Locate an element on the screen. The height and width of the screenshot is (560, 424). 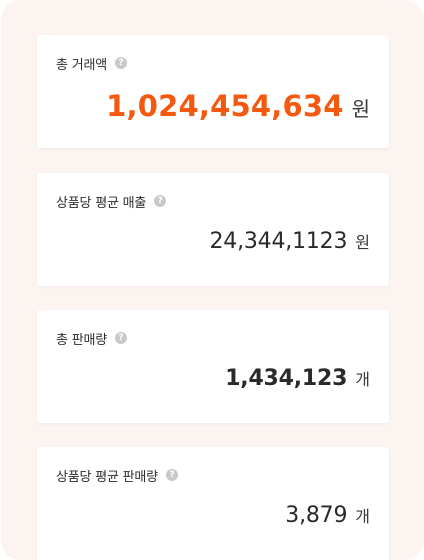
card-title: 상품당 평균 판매량 is located at coordinates (107, 477).